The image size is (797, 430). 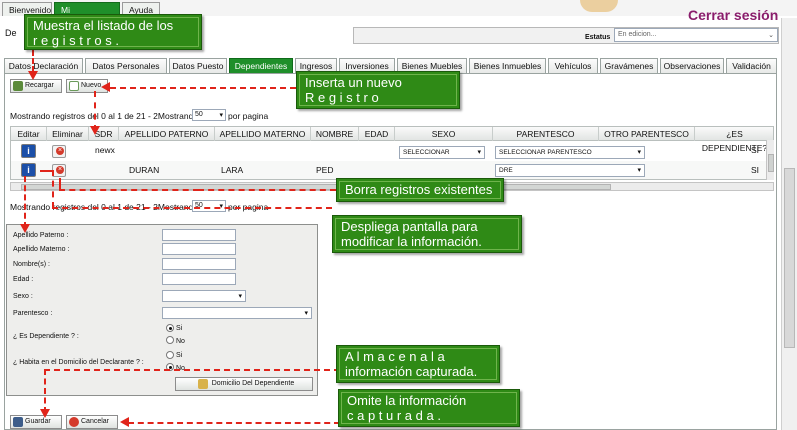 What do you see at coordinates (31, 264) in the screenshot?
I see `label-nombres: Nombre(s) :` at bounding box center [31, 264].